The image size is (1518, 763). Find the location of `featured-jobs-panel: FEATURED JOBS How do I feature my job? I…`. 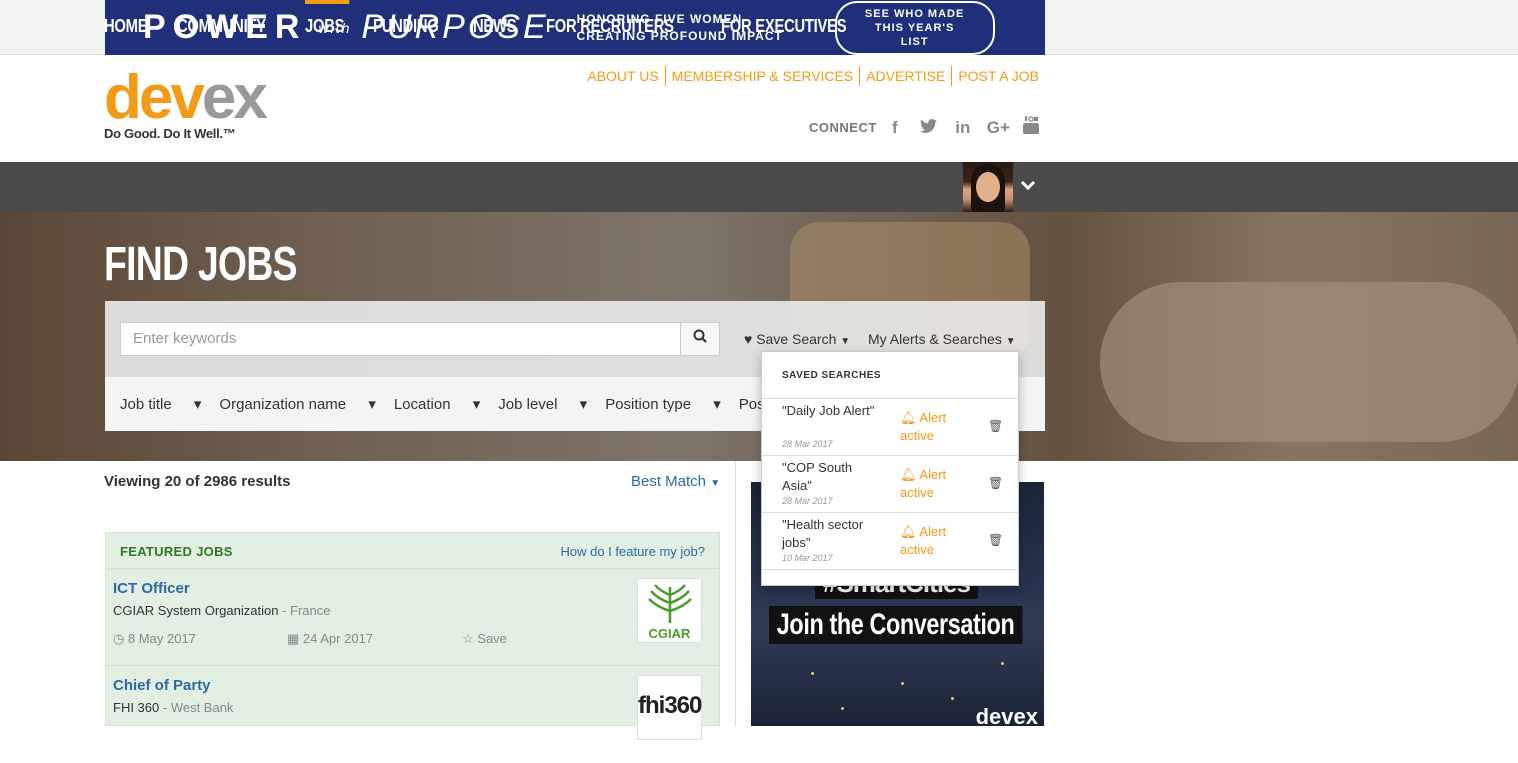

featured-jobs-panel: FEATURED JOBS How do I feature my job? I… is located at coordinates (412, 636).